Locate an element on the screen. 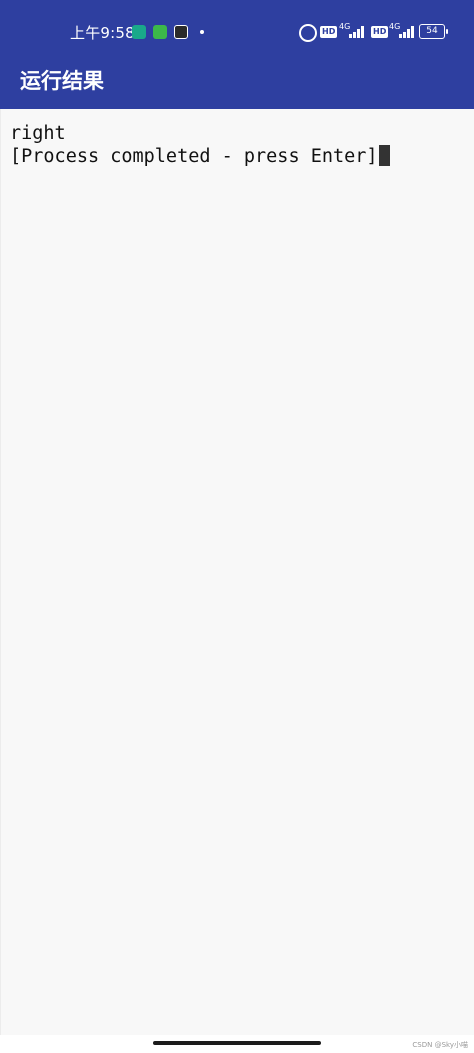 This screenshot has width=474, height=1053. text-cursor is located at coordinates (384, 155).